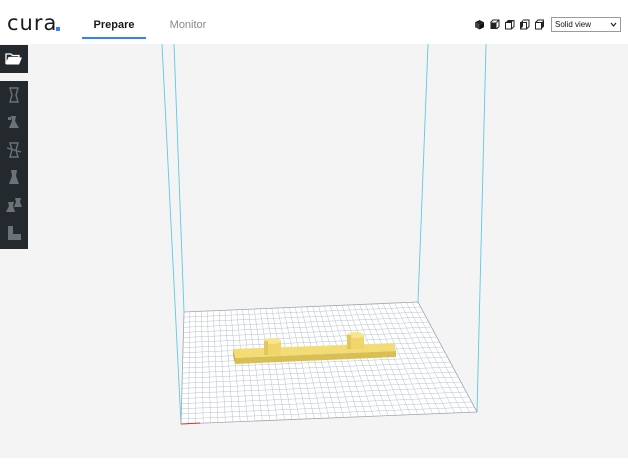 This screenshot has width=628, height=472. I want to click on top-bar: cura Prepare Monitor Solid view, so click(314, 22).